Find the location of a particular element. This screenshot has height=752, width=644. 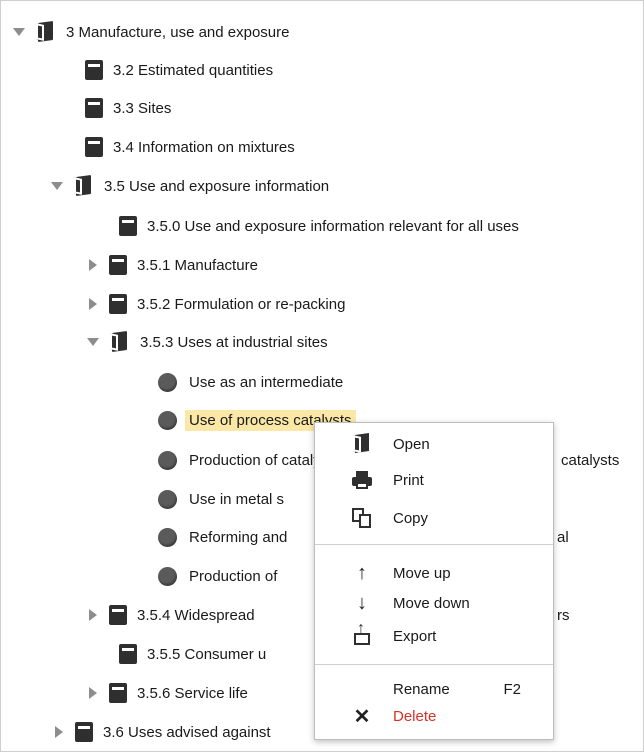

tree-row-label: 3.3 Sites is located at coordinates (142, 108).